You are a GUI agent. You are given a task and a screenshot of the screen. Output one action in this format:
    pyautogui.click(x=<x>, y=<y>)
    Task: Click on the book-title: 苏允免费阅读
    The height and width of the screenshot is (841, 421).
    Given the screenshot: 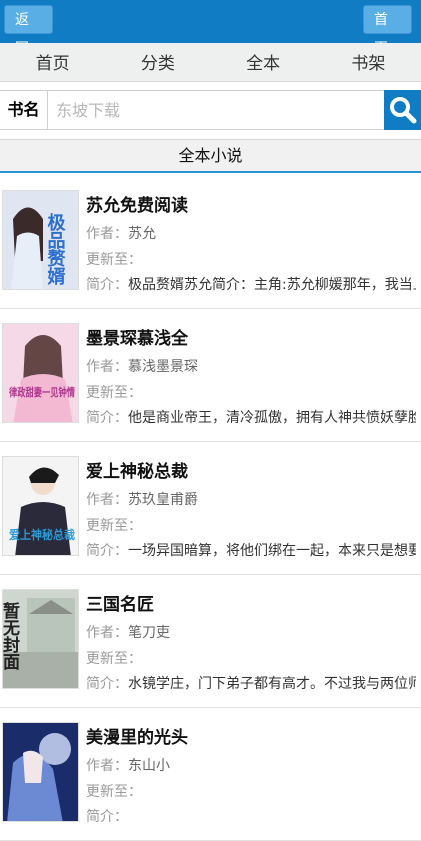 What is the action you would take?
    pyautogui.click(x=137, y=203)
    